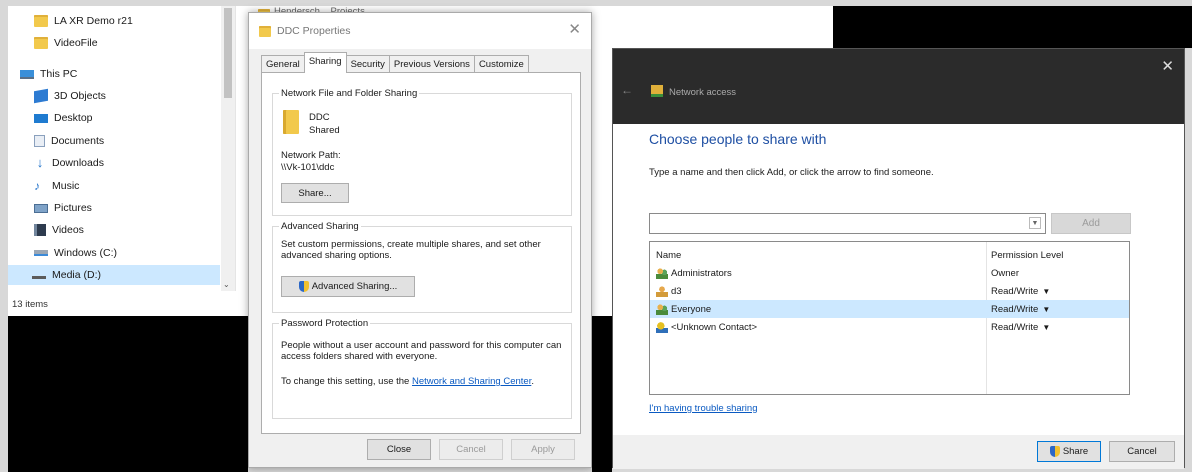 This screenshot has width=1192, height=472. What do you see at coordinates (662, 327) in the screenshot?
I see `unknown-contact-icon` at bounding box center [662, 327].